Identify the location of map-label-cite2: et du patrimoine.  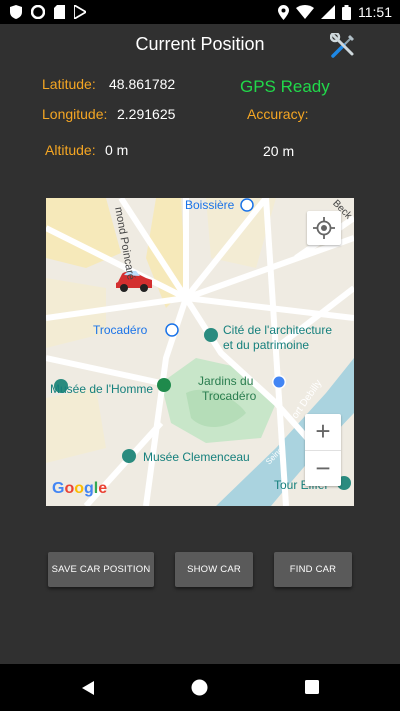
(266, 345).